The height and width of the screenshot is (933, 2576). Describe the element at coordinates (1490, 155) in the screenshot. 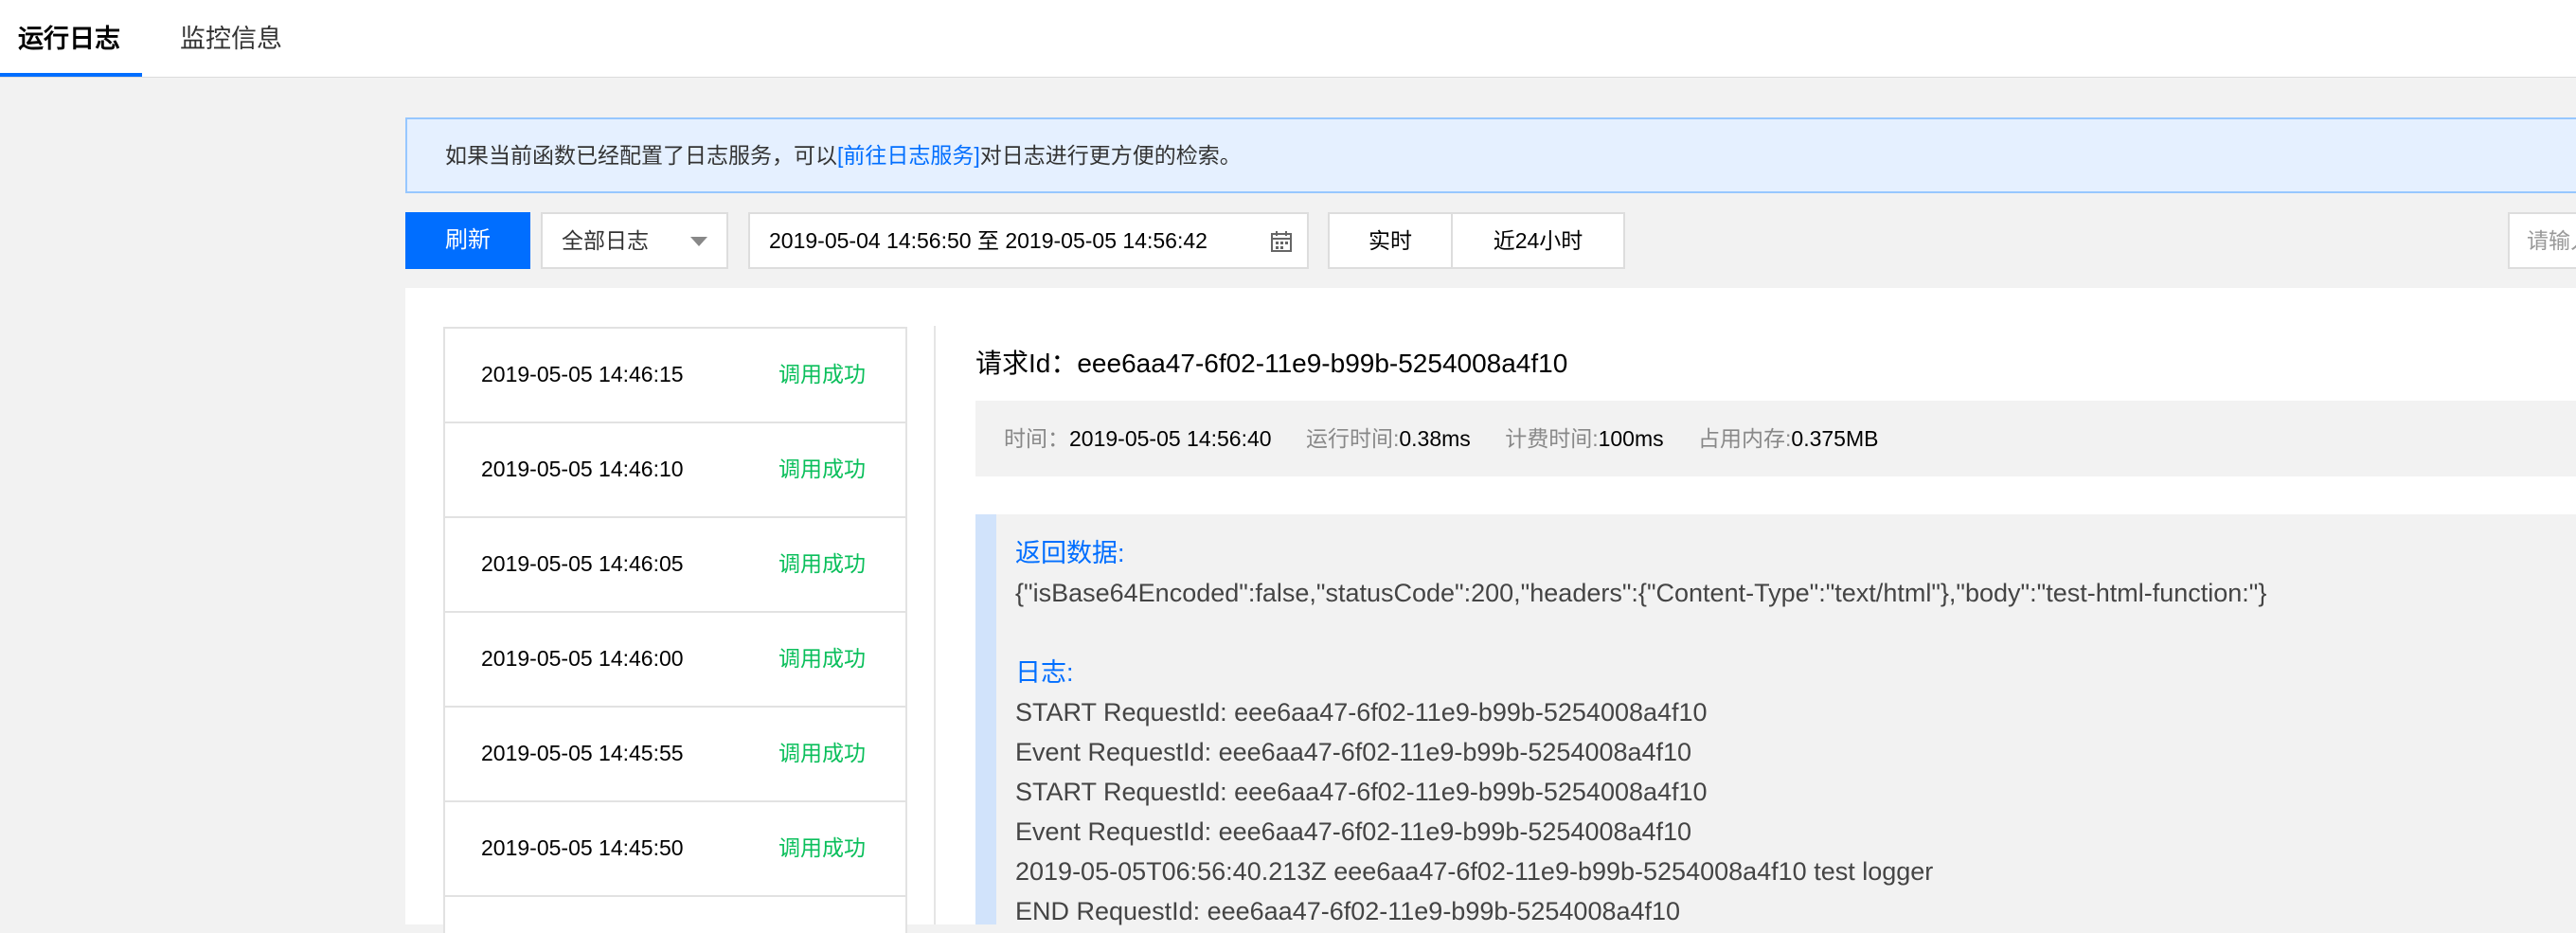

I see `info-banner: 如果当前函数已经配置了日志服务，可以[前往日志服务]对日志进行更方便的检索。` at that location.